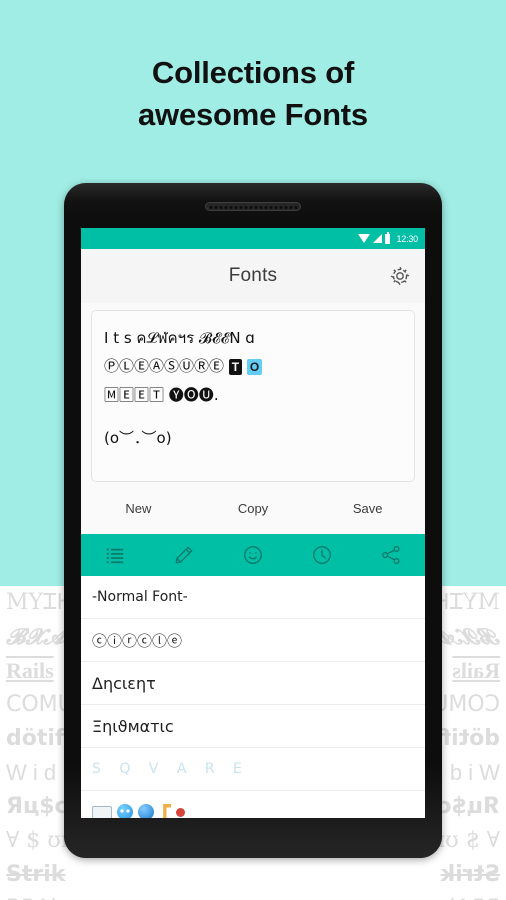 The height and width of the screenshot is (900, 506). What do you see at coordinates (253, 769) in the screenshot?
I see `list-item: S Q V A R E` at bounding box center [253, 769].